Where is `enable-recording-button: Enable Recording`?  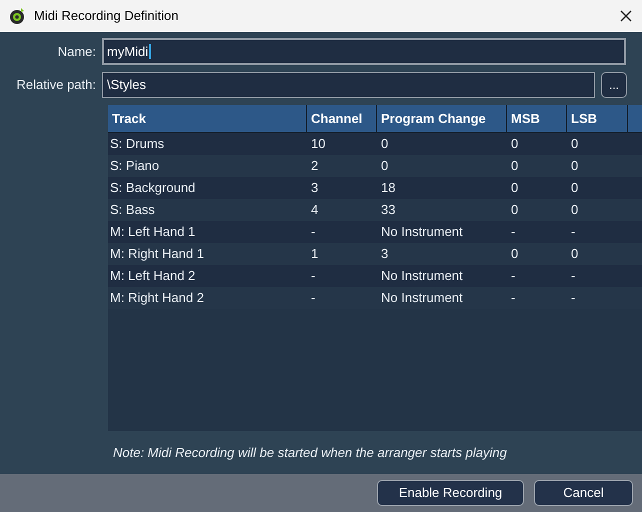
enable-recording-button: Enable Recording is located at coordinates (450, 493).